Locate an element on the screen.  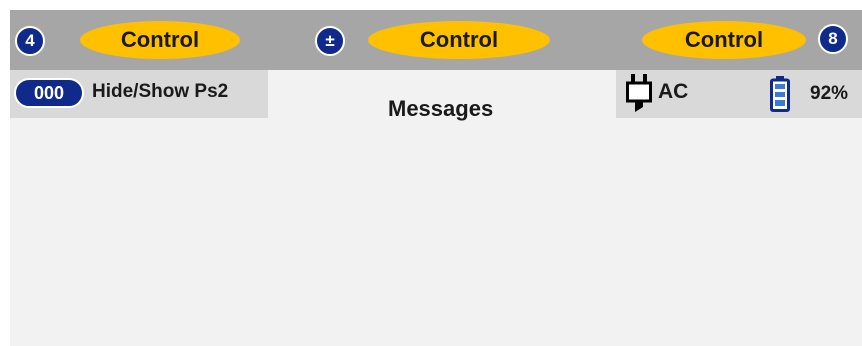
button-4: 4 is located at coordinates (30, 41).